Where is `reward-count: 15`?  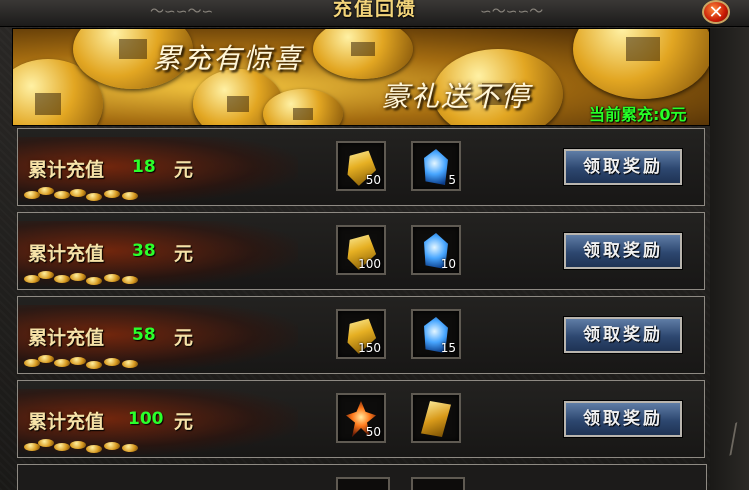 reward-count: 15 is located at coordinates (448, 348).